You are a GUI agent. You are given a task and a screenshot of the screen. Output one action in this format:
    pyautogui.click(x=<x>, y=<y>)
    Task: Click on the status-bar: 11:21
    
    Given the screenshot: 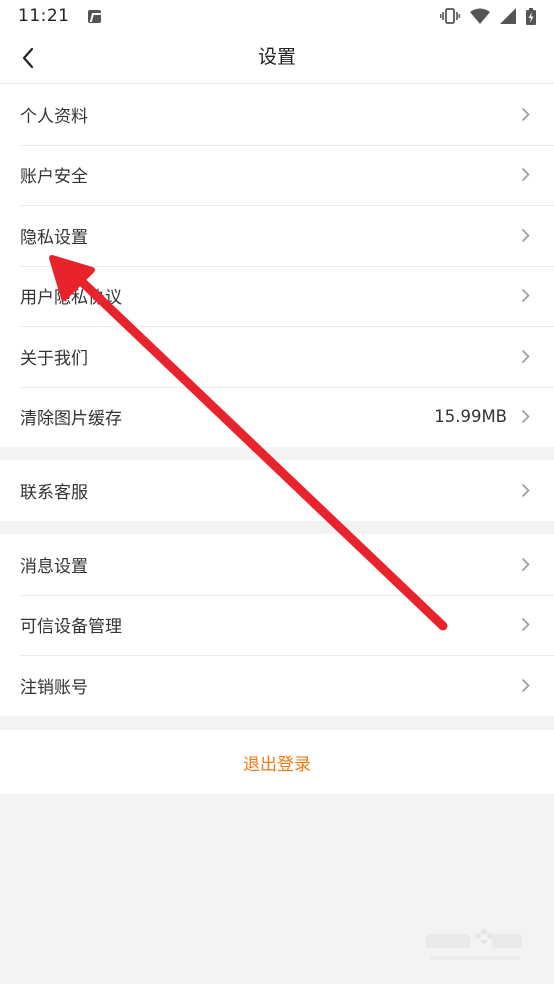 What is the action you would take?
    pyautogui.click(x=277, y=16)
    